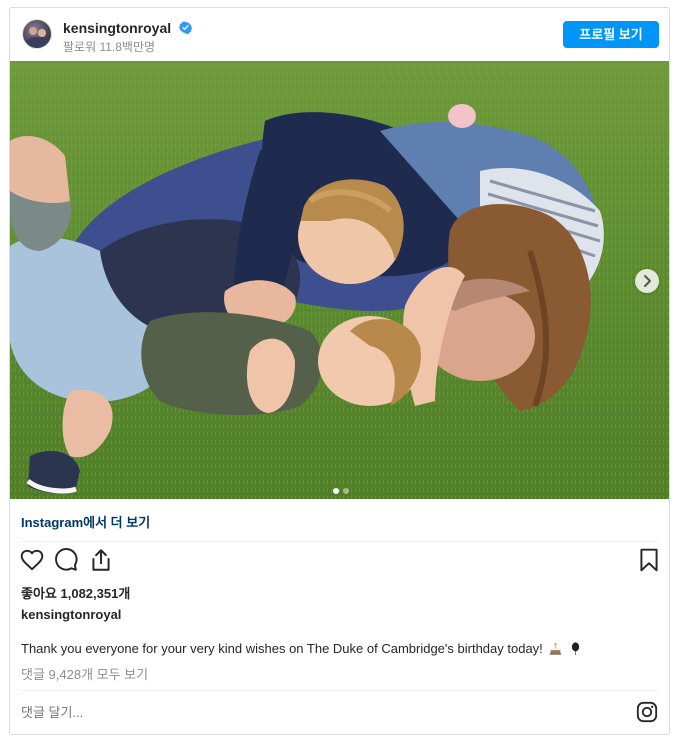  What do you see at coordinates (611, 34) in the screenshot?
I see `view-profile-button: 프로필 보기` at bounding box center [611, 34].